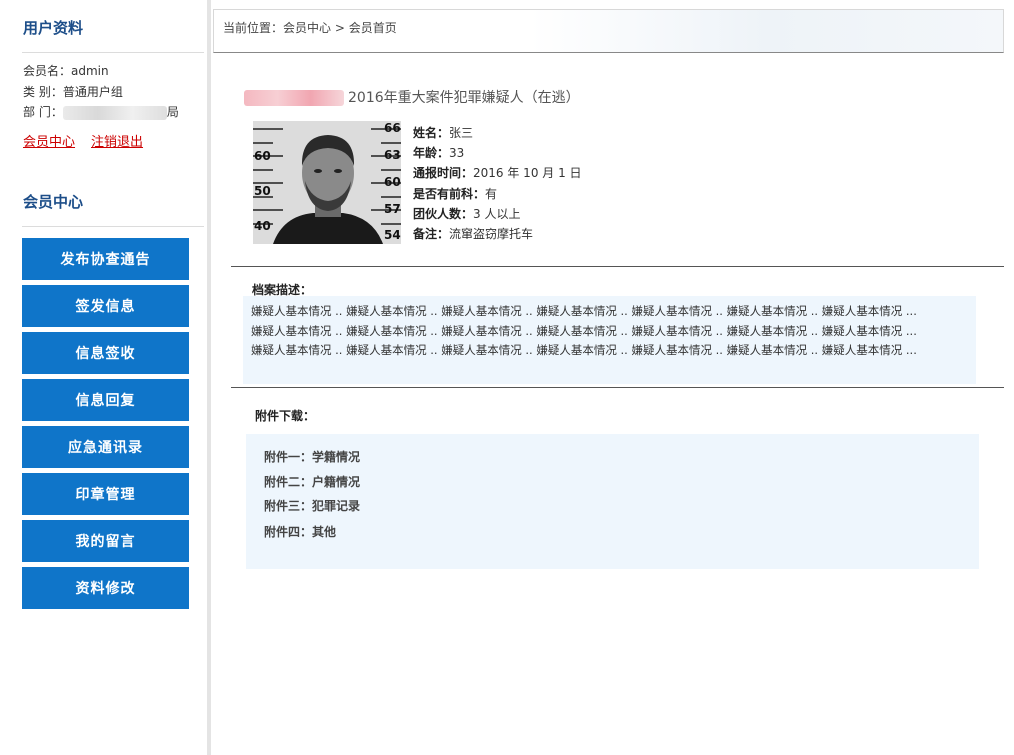 This screenshot has width=1014, height=755. What do you see at coordinates (312, 456) in the screenshot?
I see `attachment-link: 附件一：学籍情况` at bounding box center [312, 456].